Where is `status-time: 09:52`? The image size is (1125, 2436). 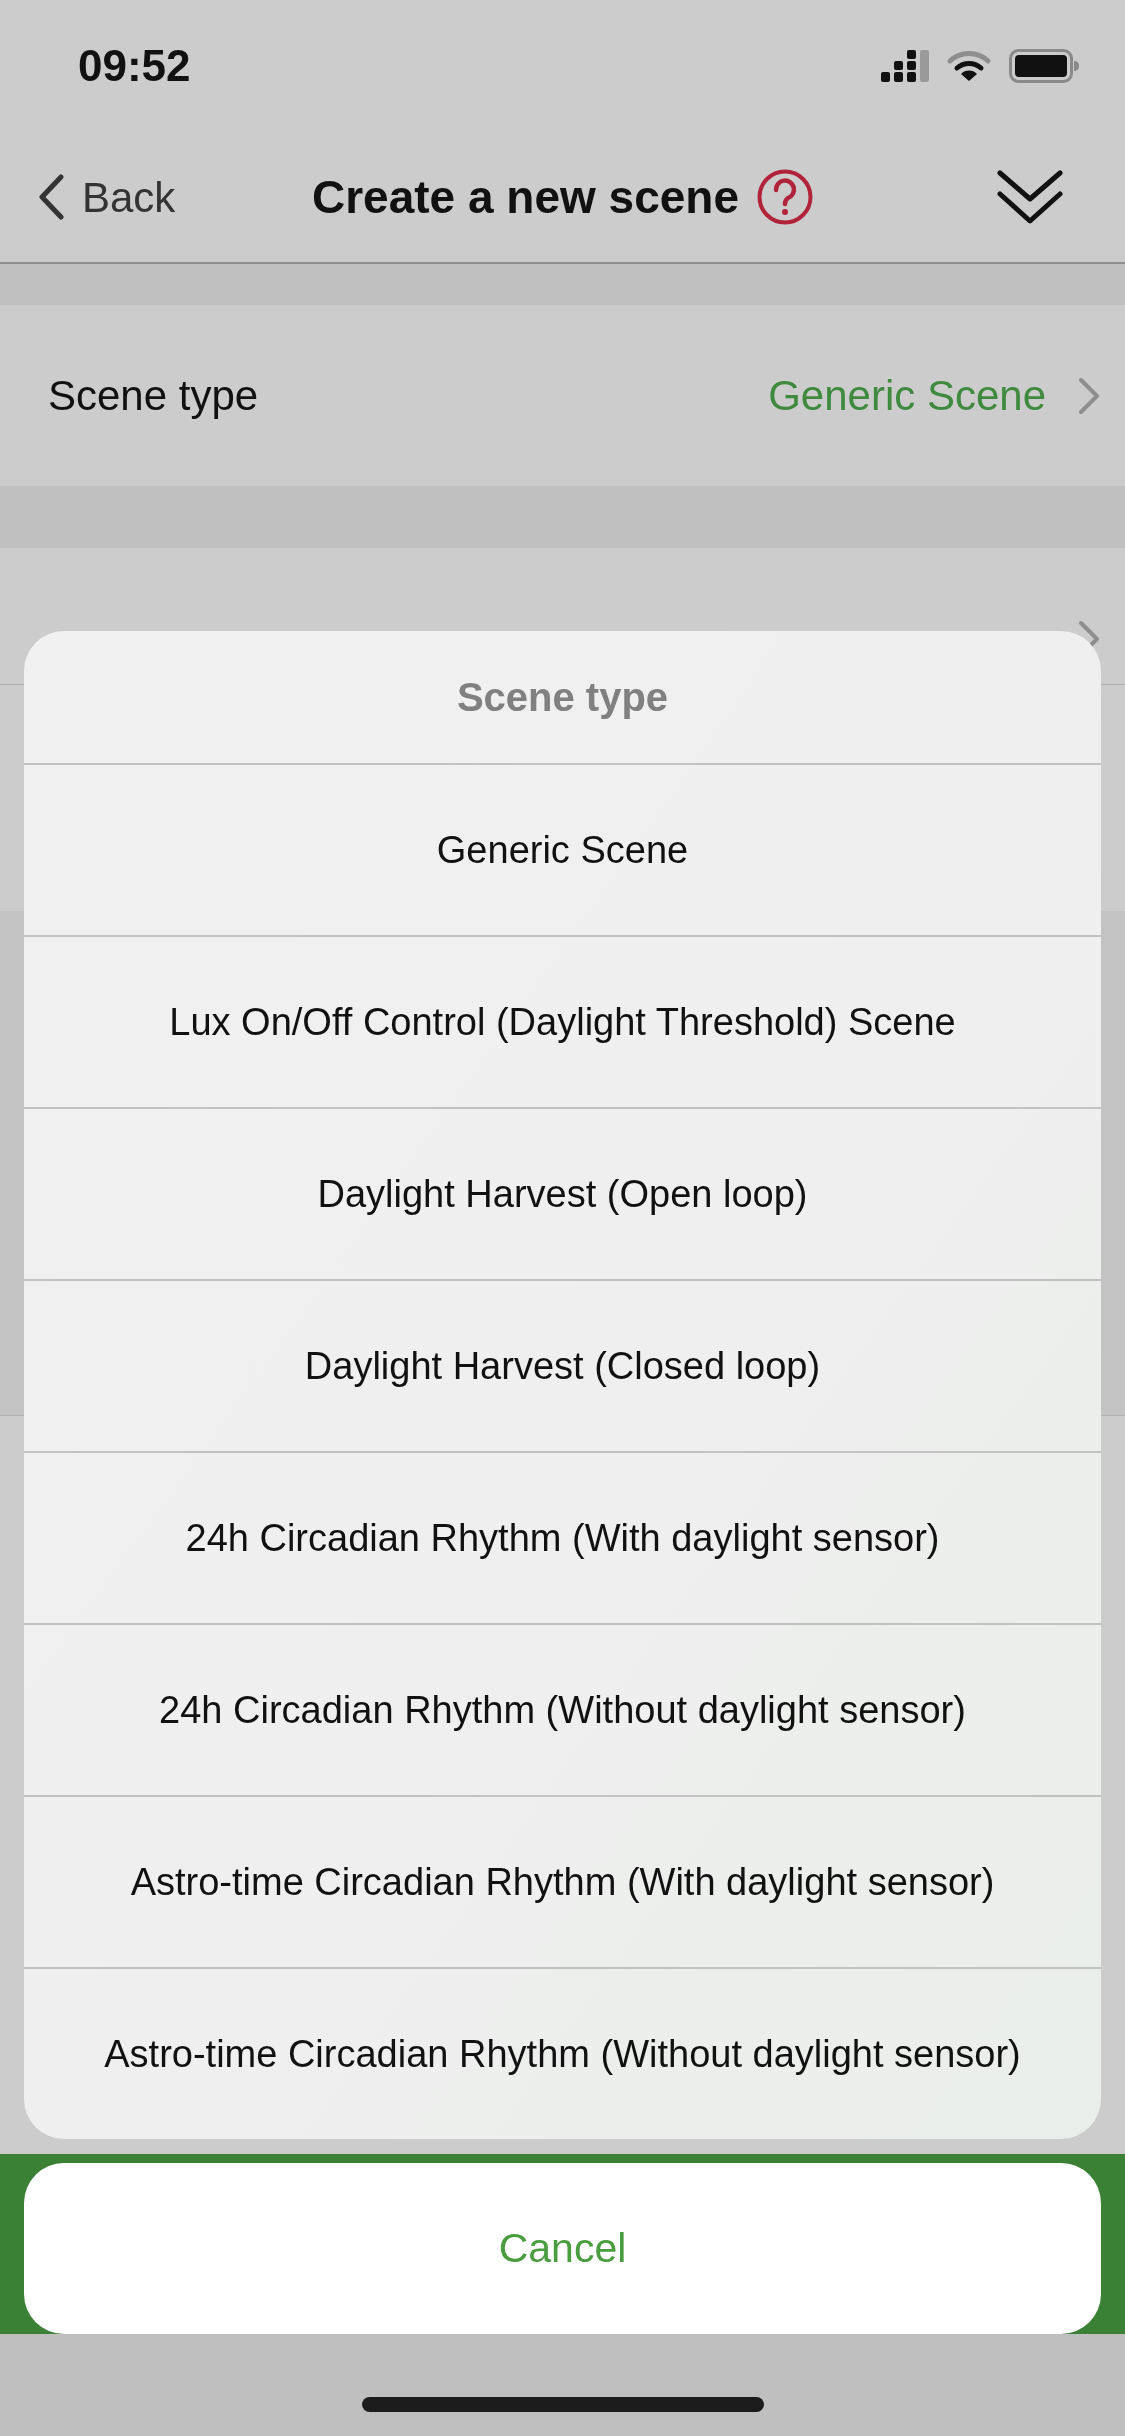 status-time: 09:52 is located at coordinates (134, 66).